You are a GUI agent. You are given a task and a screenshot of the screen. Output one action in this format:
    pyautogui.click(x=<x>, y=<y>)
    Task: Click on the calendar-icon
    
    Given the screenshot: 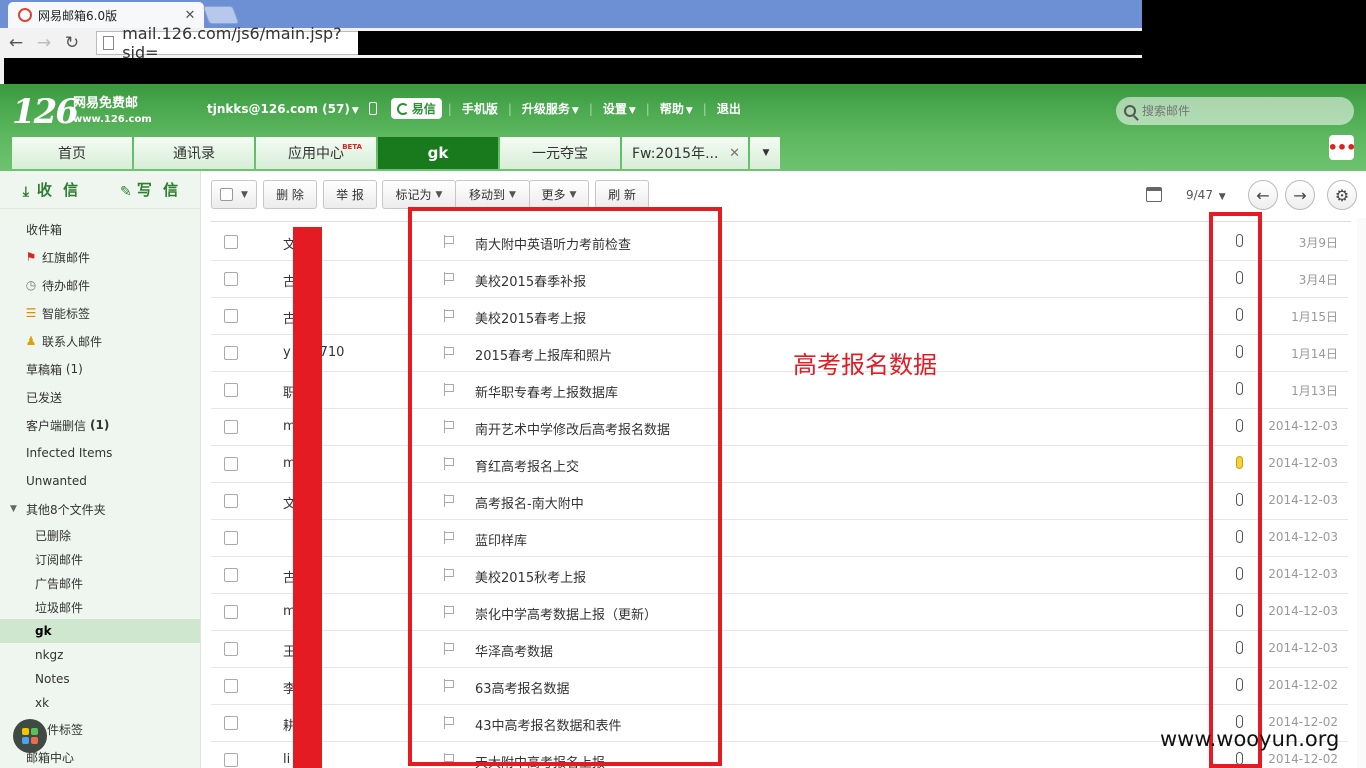 What is the action you would take?
    pyautogui.click(x=1154, y=194)
    